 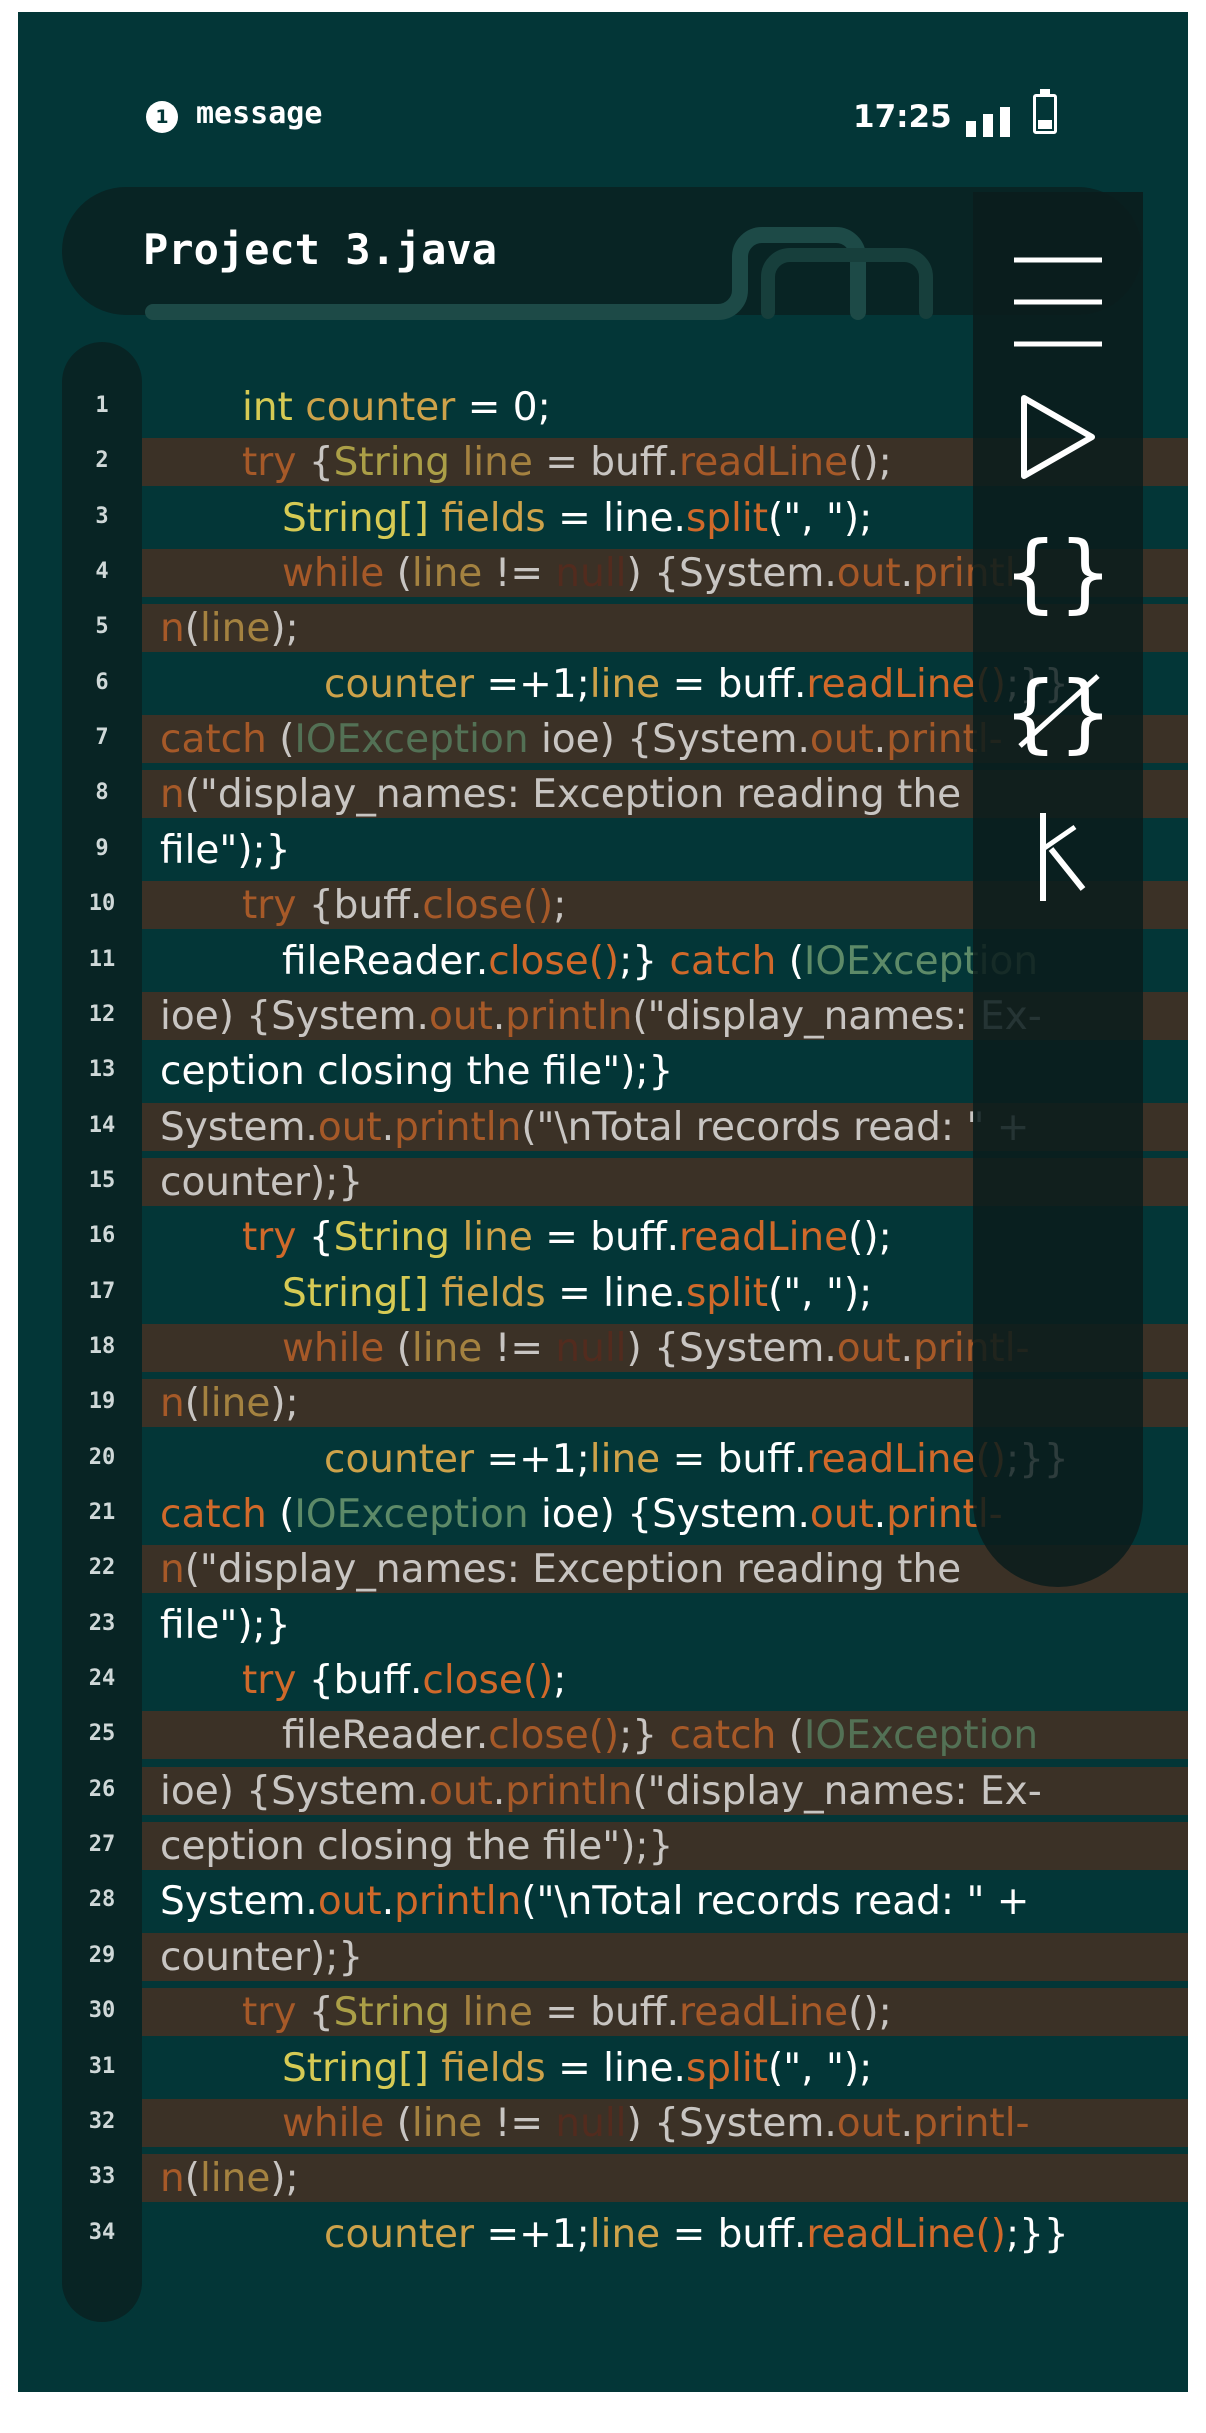 I want to click on code-token: System., so click(x=239, y=1127).